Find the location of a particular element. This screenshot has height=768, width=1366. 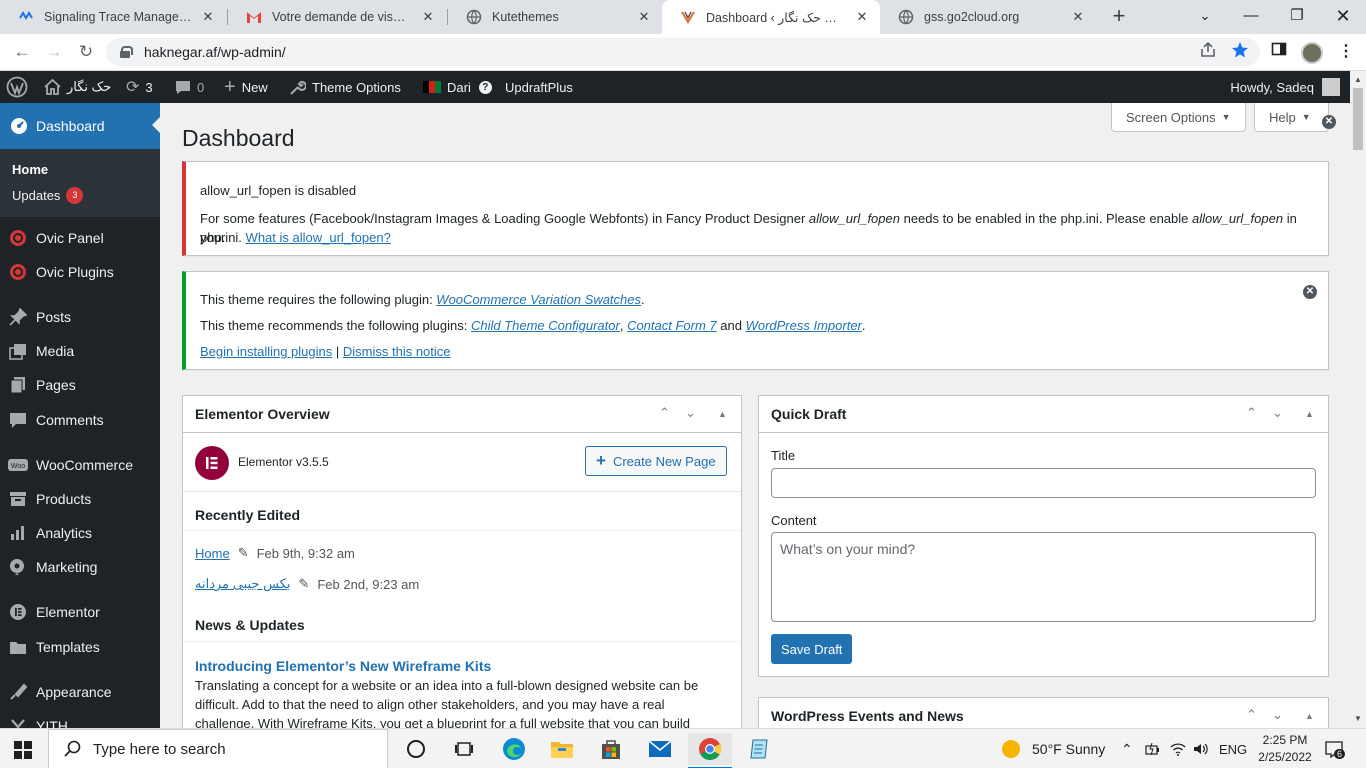

close-circle-icon: ✕ is located at coordinates (1329, 122).